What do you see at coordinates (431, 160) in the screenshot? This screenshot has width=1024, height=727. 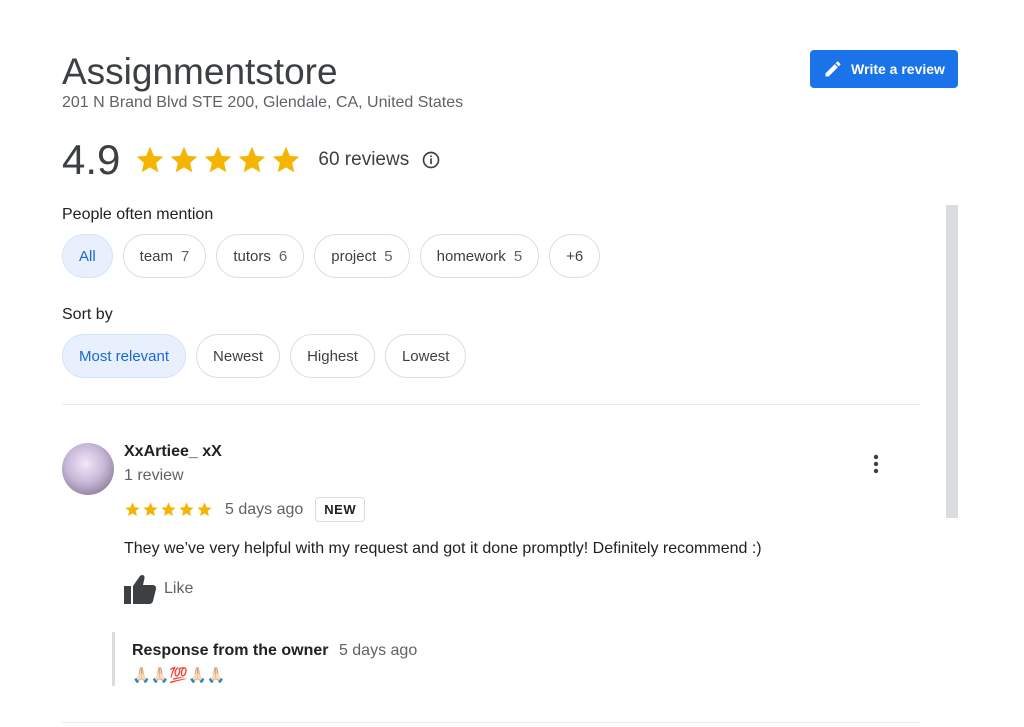 I see `info-icon` at bounding box center [431, 160].